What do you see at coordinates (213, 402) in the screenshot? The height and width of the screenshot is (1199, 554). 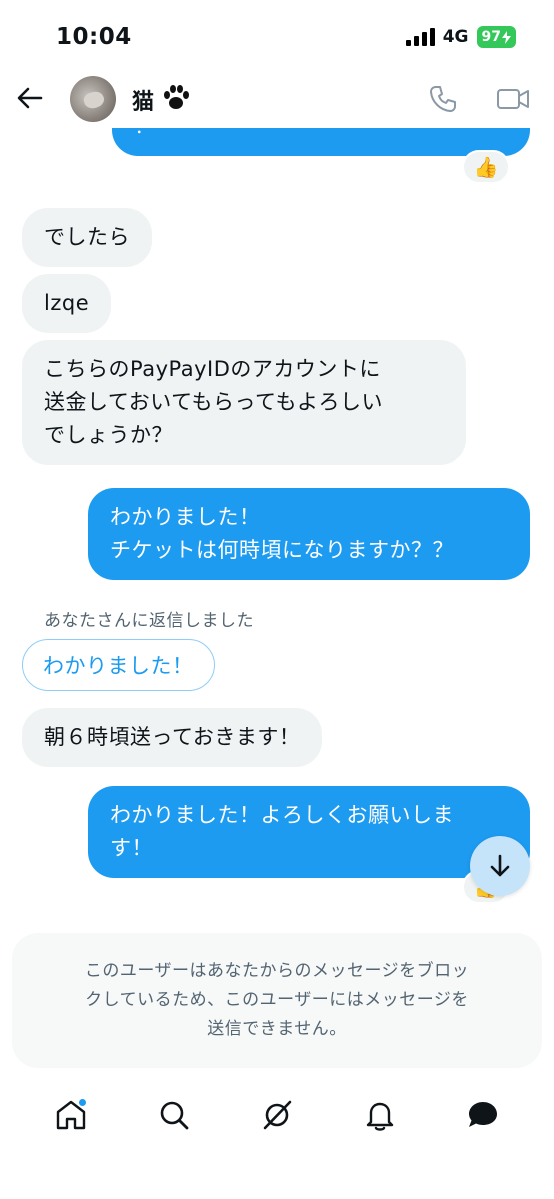 I see `message-text: 送金しておいてもらってもよろしい` at bounding box center [213, 402].